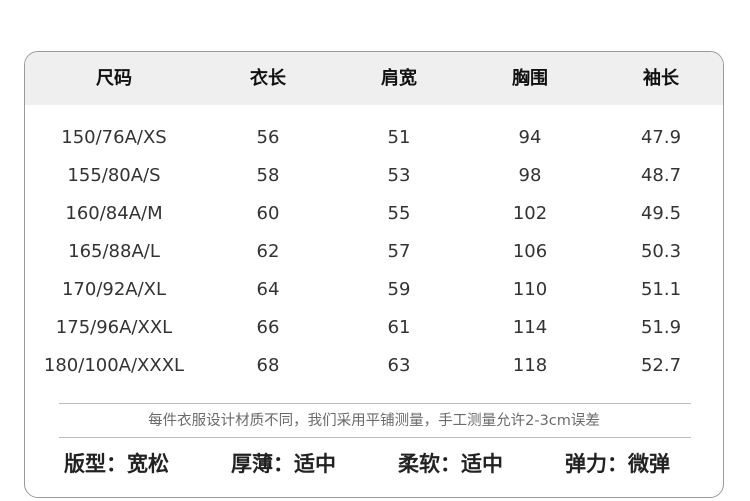 The height and width of the screenshot is (501, 750). Describe the element at coordinates (114, 289) in the screenshot. I see `cell-size: 170/92A/XL` at that location.